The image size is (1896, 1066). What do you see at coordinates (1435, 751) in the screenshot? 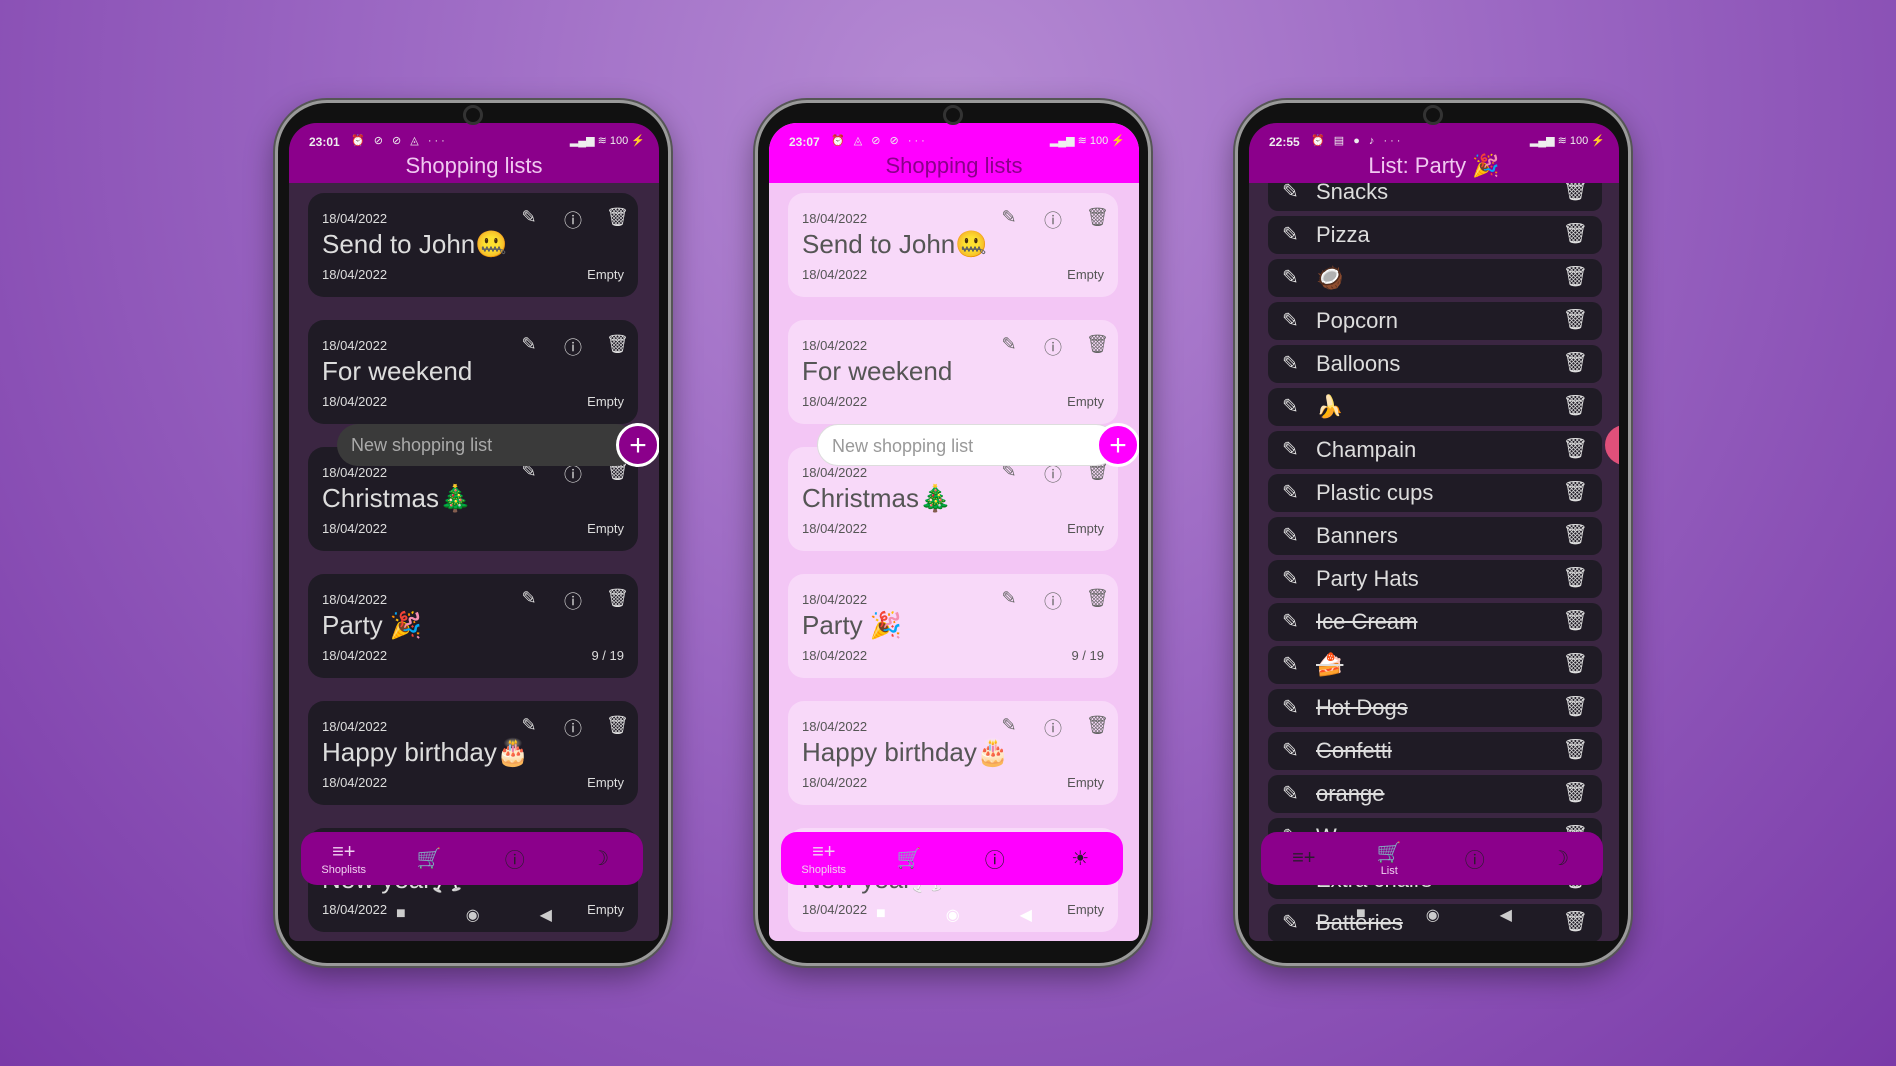
I see `list-item: ✎ Confetti 🗑` at bounding box center [1435, 751].